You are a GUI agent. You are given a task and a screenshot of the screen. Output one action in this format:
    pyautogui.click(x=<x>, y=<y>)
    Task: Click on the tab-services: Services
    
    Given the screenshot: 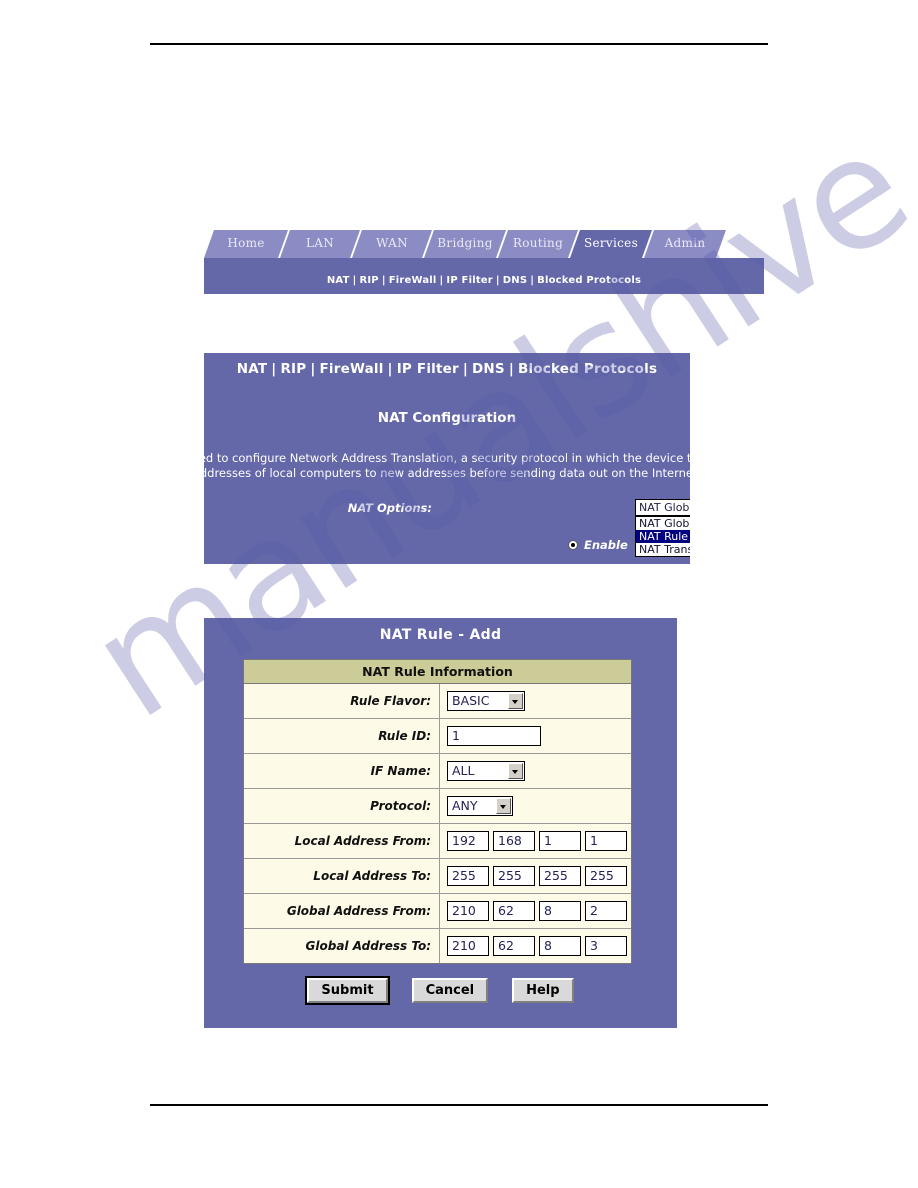 What is the action you would take?
    pyautogui.click(x=611, y=244)
    